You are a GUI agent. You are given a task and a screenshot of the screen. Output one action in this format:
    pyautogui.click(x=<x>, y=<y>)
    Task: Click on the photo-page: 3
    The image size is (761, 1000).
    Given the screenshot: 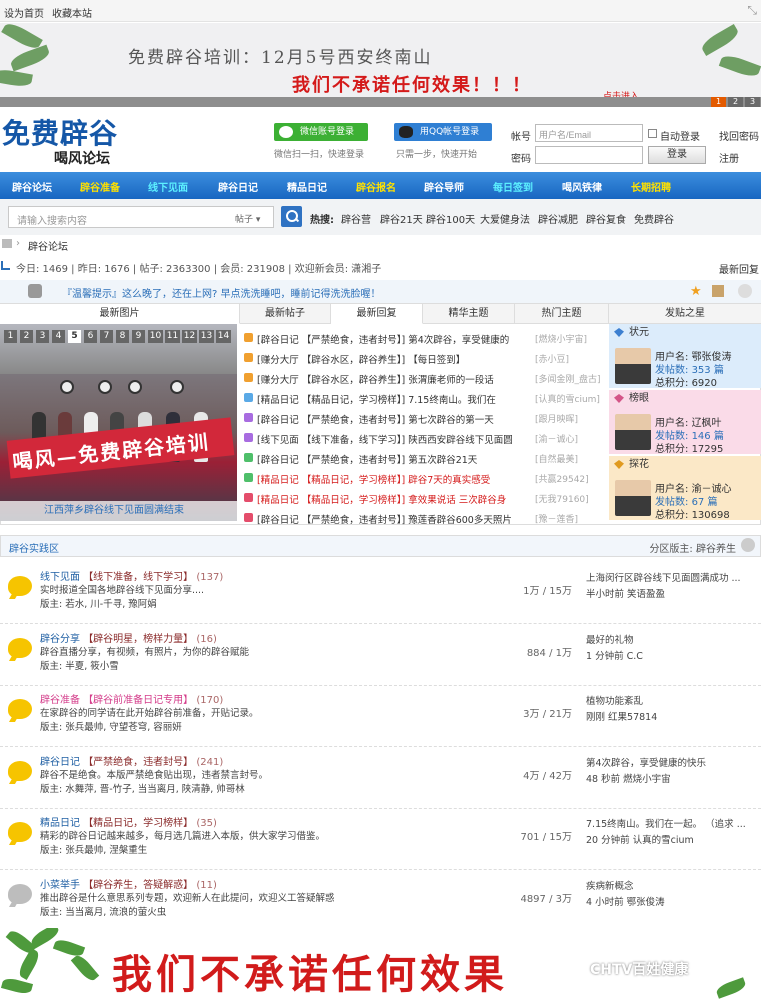 What is the action you would take?
    pyautogui.click(x=42, y=336)
    